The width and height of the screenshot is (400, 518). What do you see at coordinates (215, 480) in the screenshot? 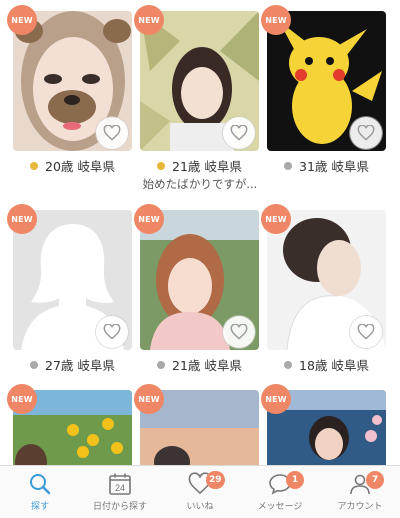
I see `likes-count-badge: 29` at bounding box center [215, 480].